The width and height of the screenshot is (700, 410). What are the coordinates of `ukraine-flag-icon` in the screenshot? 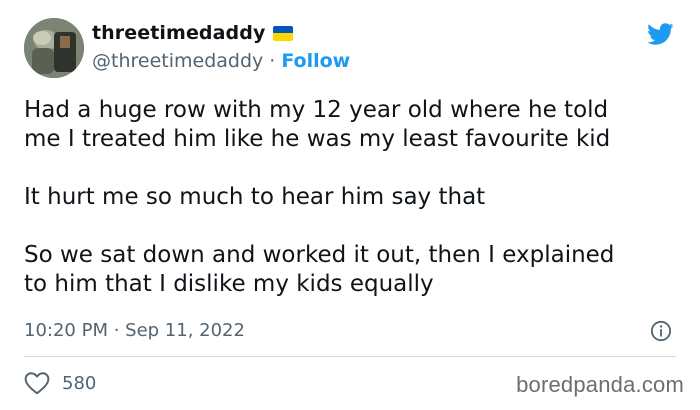 It's located at (283, 33).